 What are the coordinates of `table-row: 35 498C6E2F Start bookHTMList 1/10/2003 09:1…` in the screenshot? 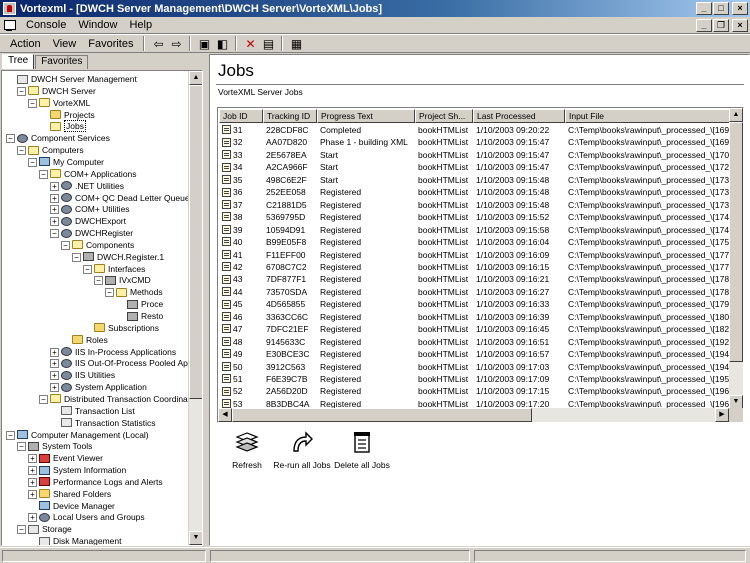 It's located at (474, 180).